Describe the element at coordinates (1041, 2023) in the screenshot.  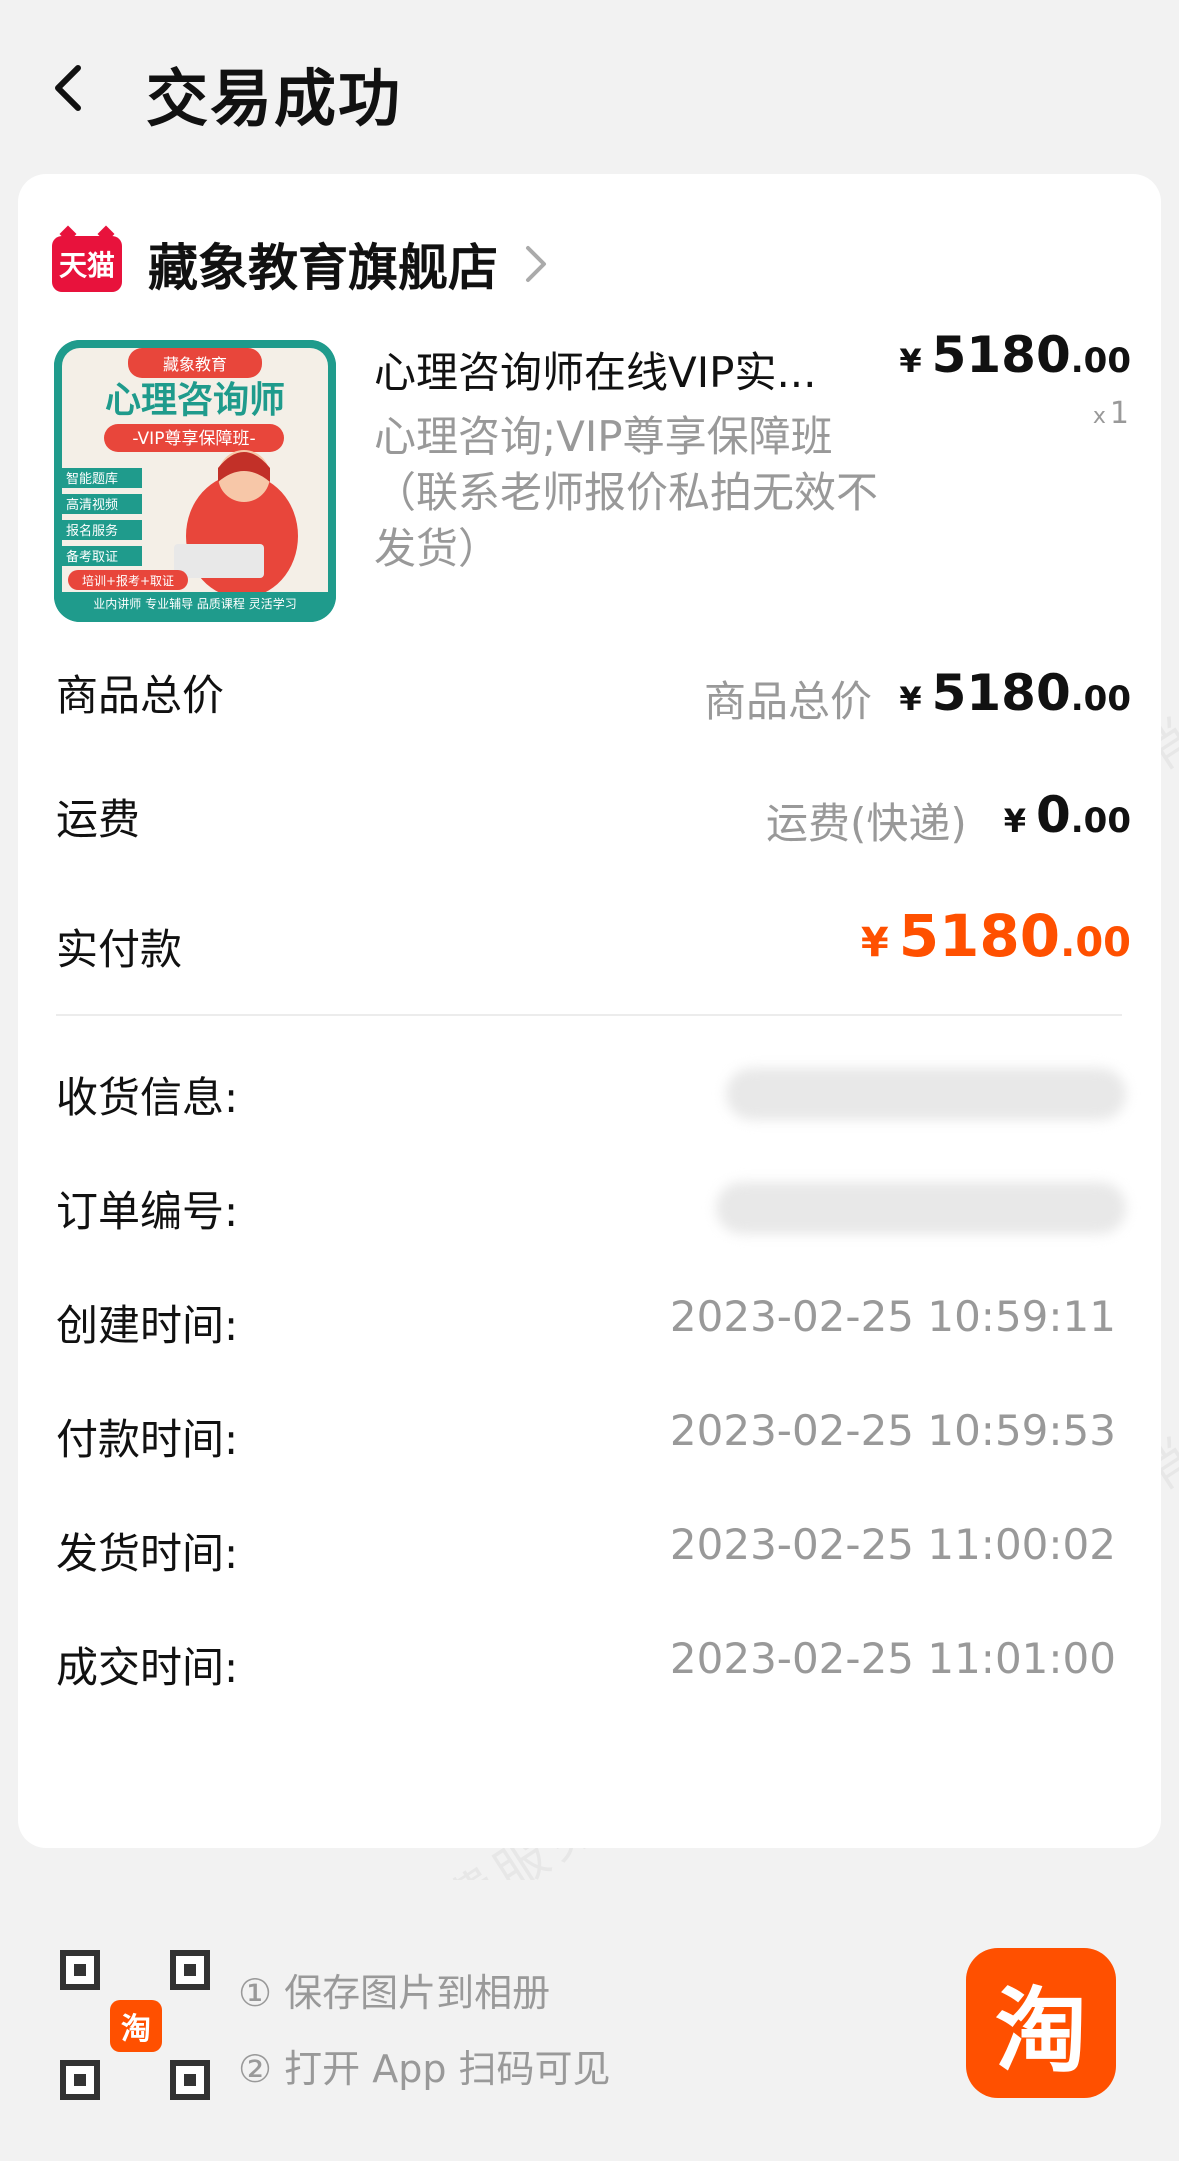
I see `taobao-app-icon: 淘` at that location.